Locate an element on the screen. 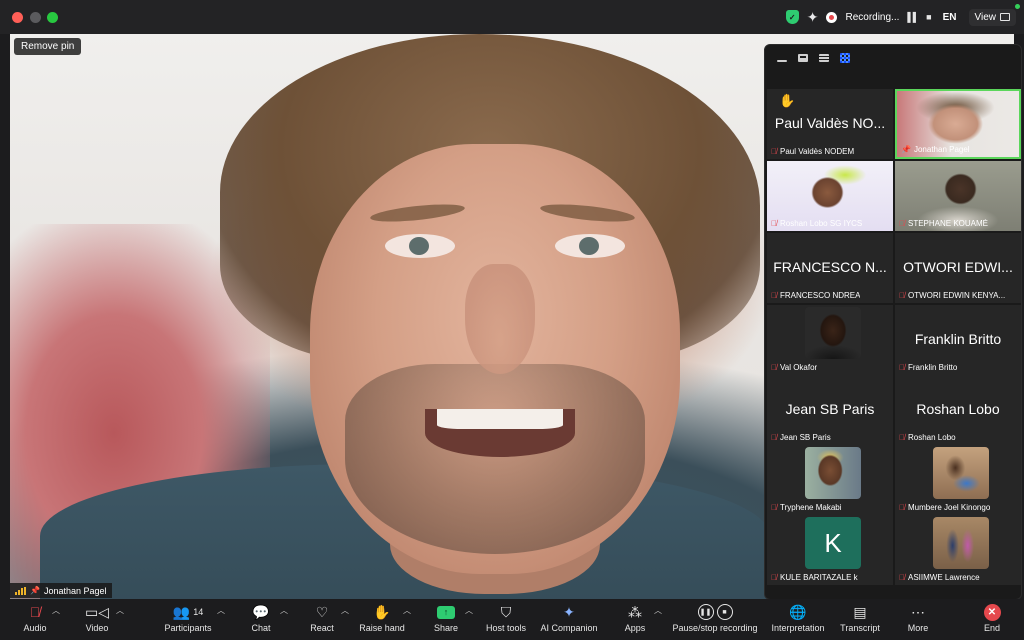 The height and width of the screenshot is (640, 1024). participant-label: 📌 Jonathan Pagel is located at coordinates (935, 149).